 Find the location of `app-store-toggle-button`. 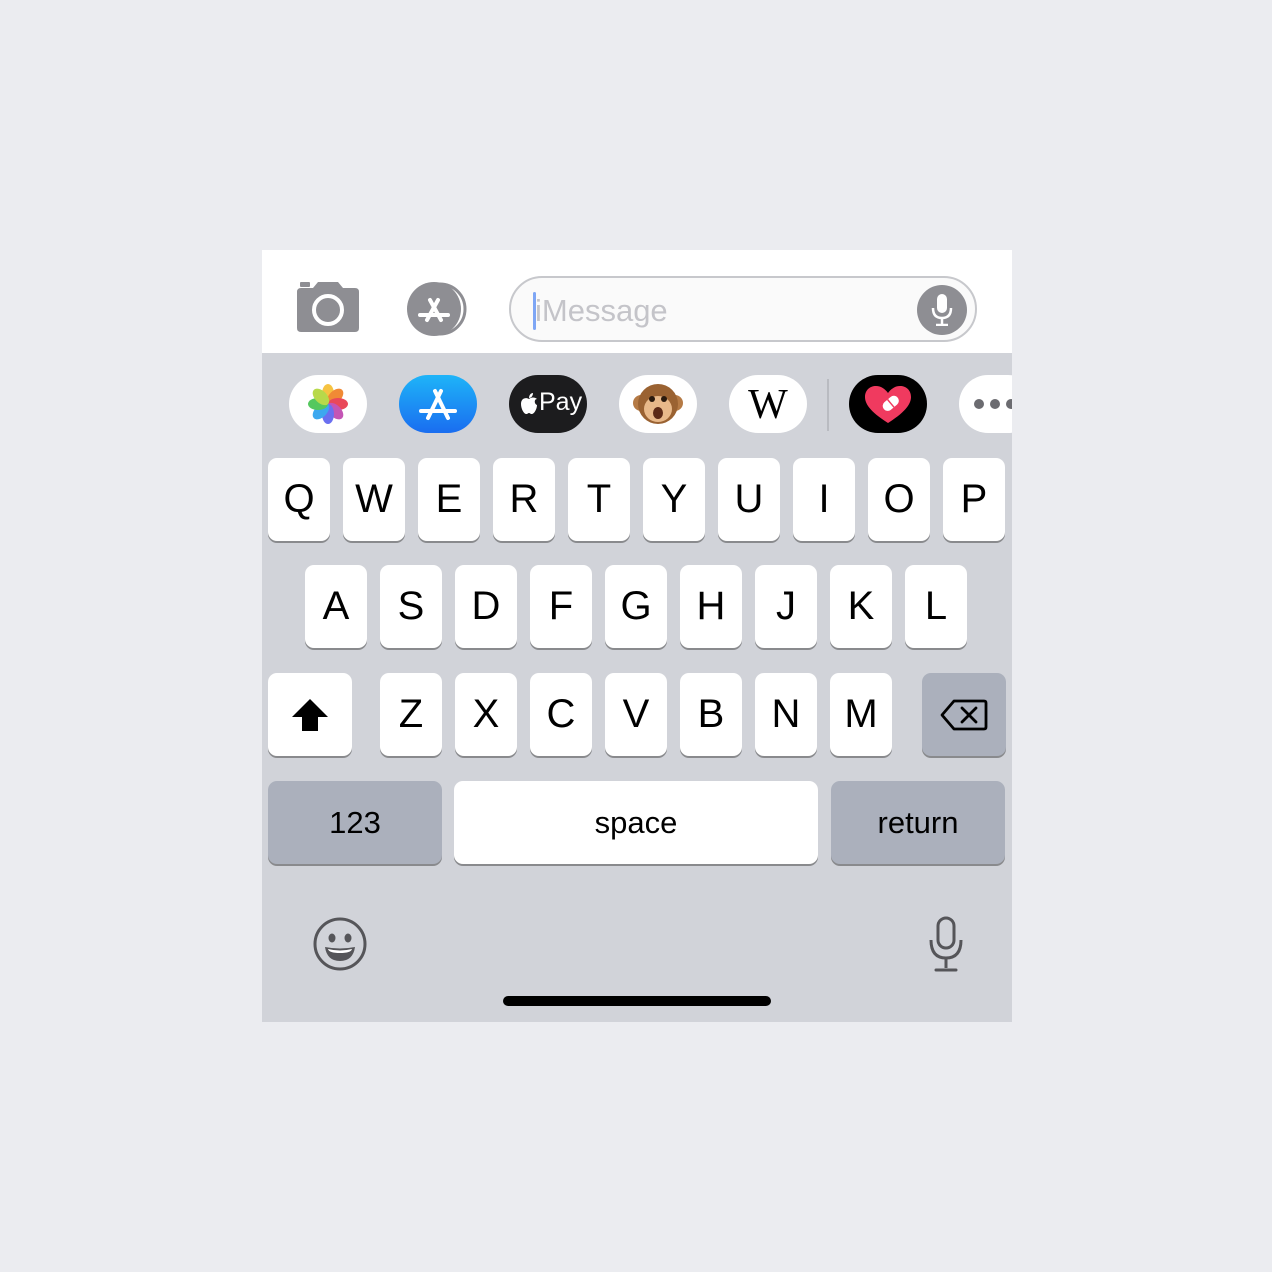

app-store-toggle-button is located at coordinates (439, 309).